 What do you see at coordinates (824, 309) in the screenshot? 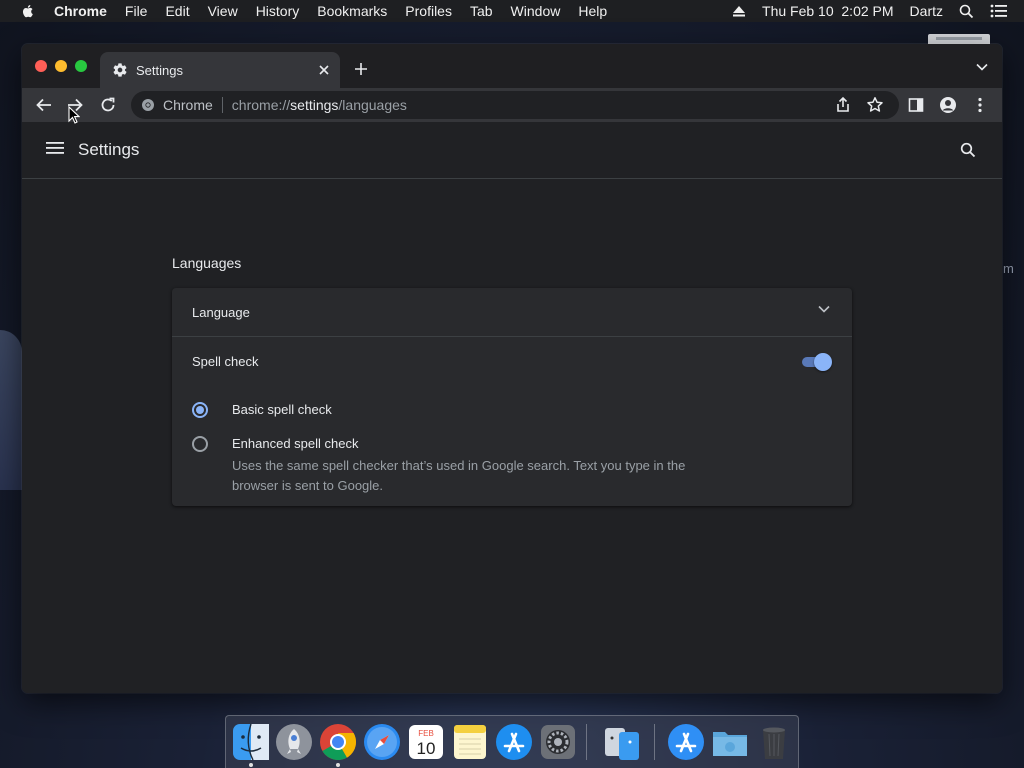
I see `chevron-down-icon` at bounding box center [824, 309].